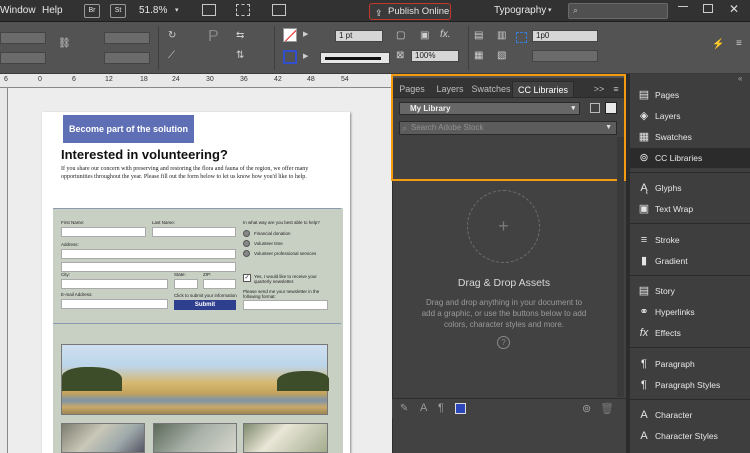 The image size is (750, 453). I want to click on drop-shadow-icon: ▢, so click(400, 35).